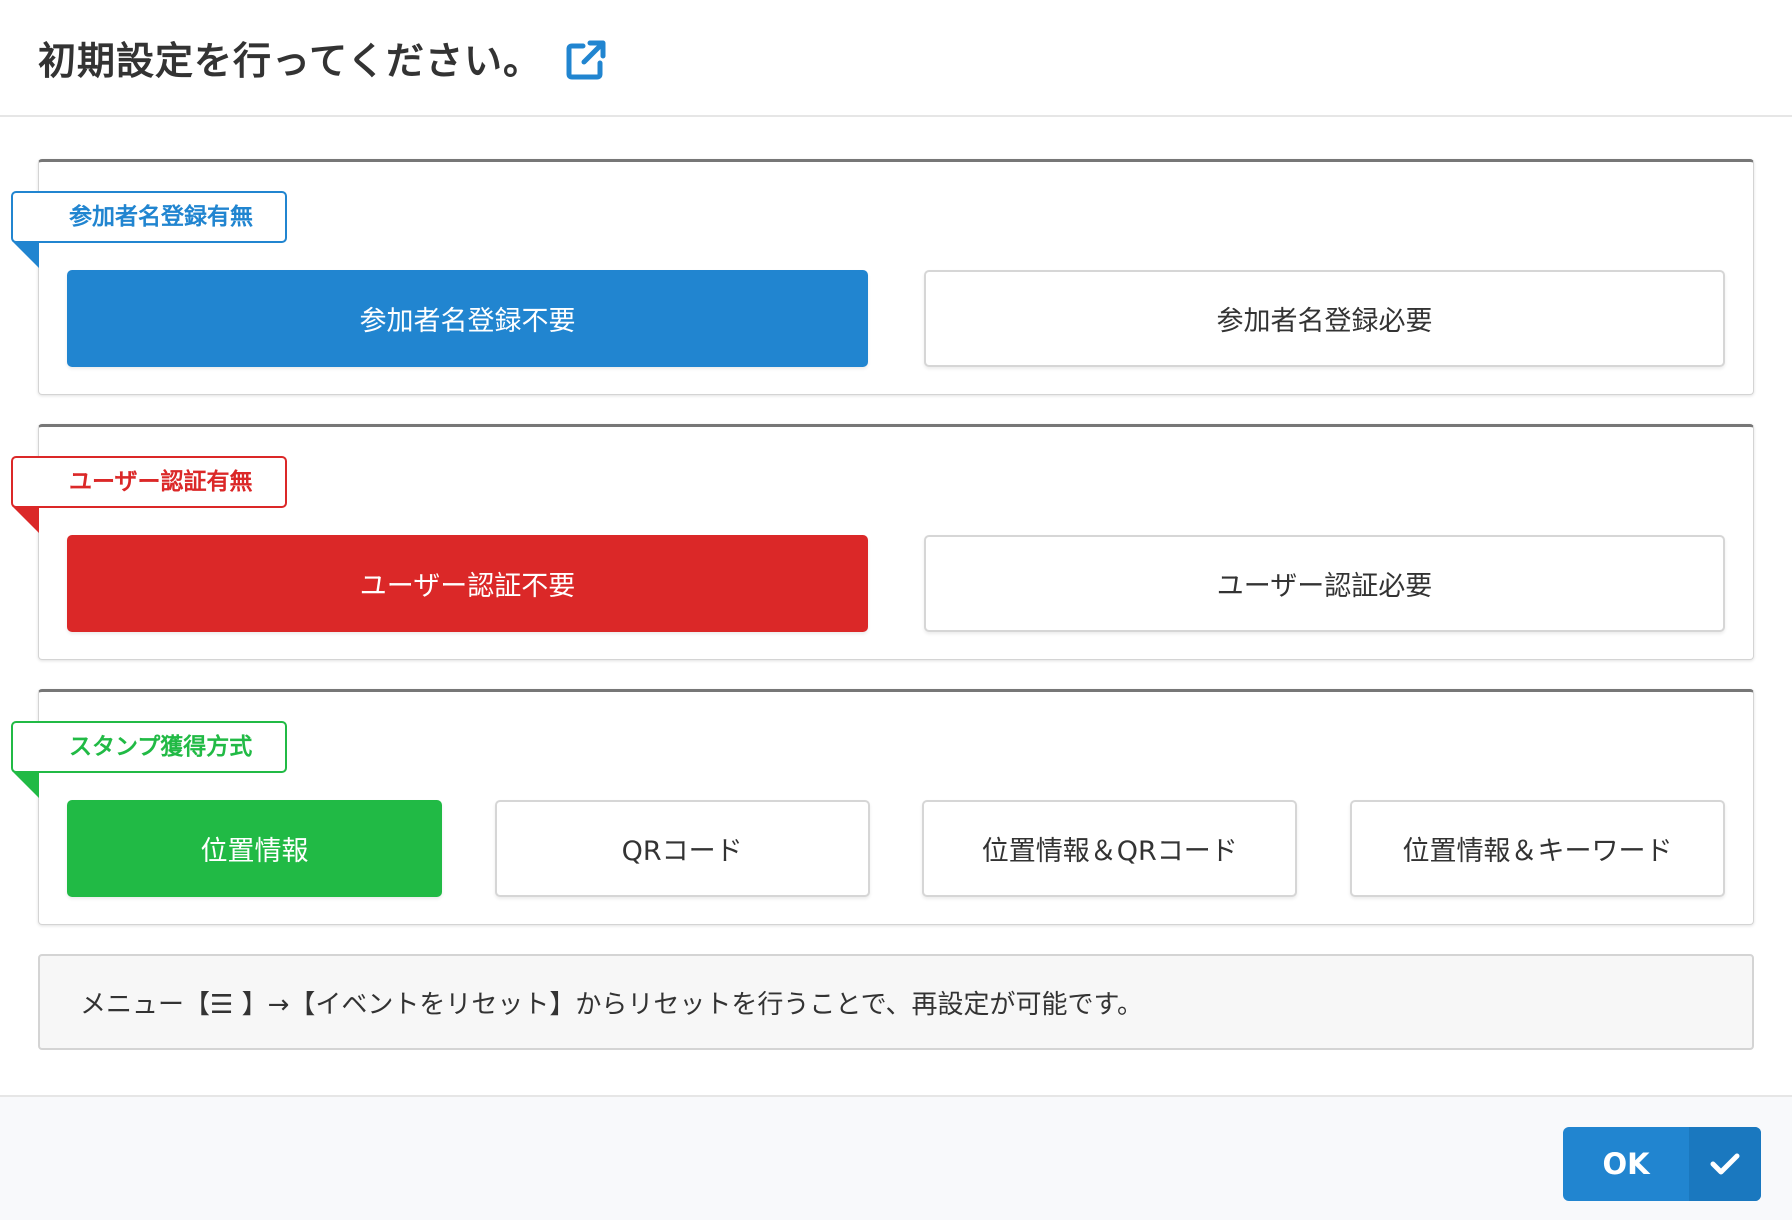 This screenshot has height=1220, width=1792. Describe the element at coordinates (1324, 318) in the screenshot. I see `option-registration-required: 参加者名登録必要` at that location.